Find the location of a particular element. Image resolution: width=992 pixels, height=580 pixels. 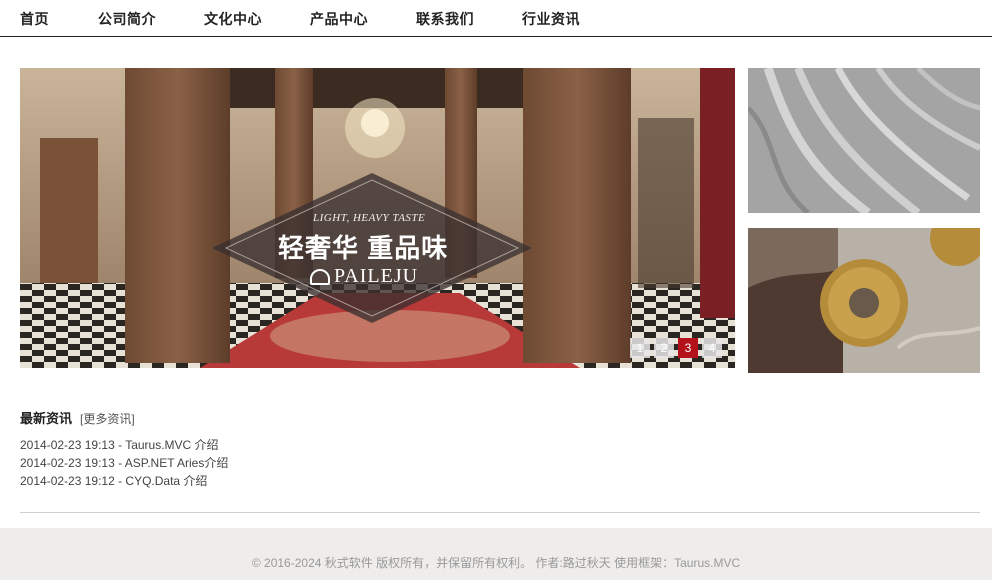

divider is located at coordinates (500, 512).